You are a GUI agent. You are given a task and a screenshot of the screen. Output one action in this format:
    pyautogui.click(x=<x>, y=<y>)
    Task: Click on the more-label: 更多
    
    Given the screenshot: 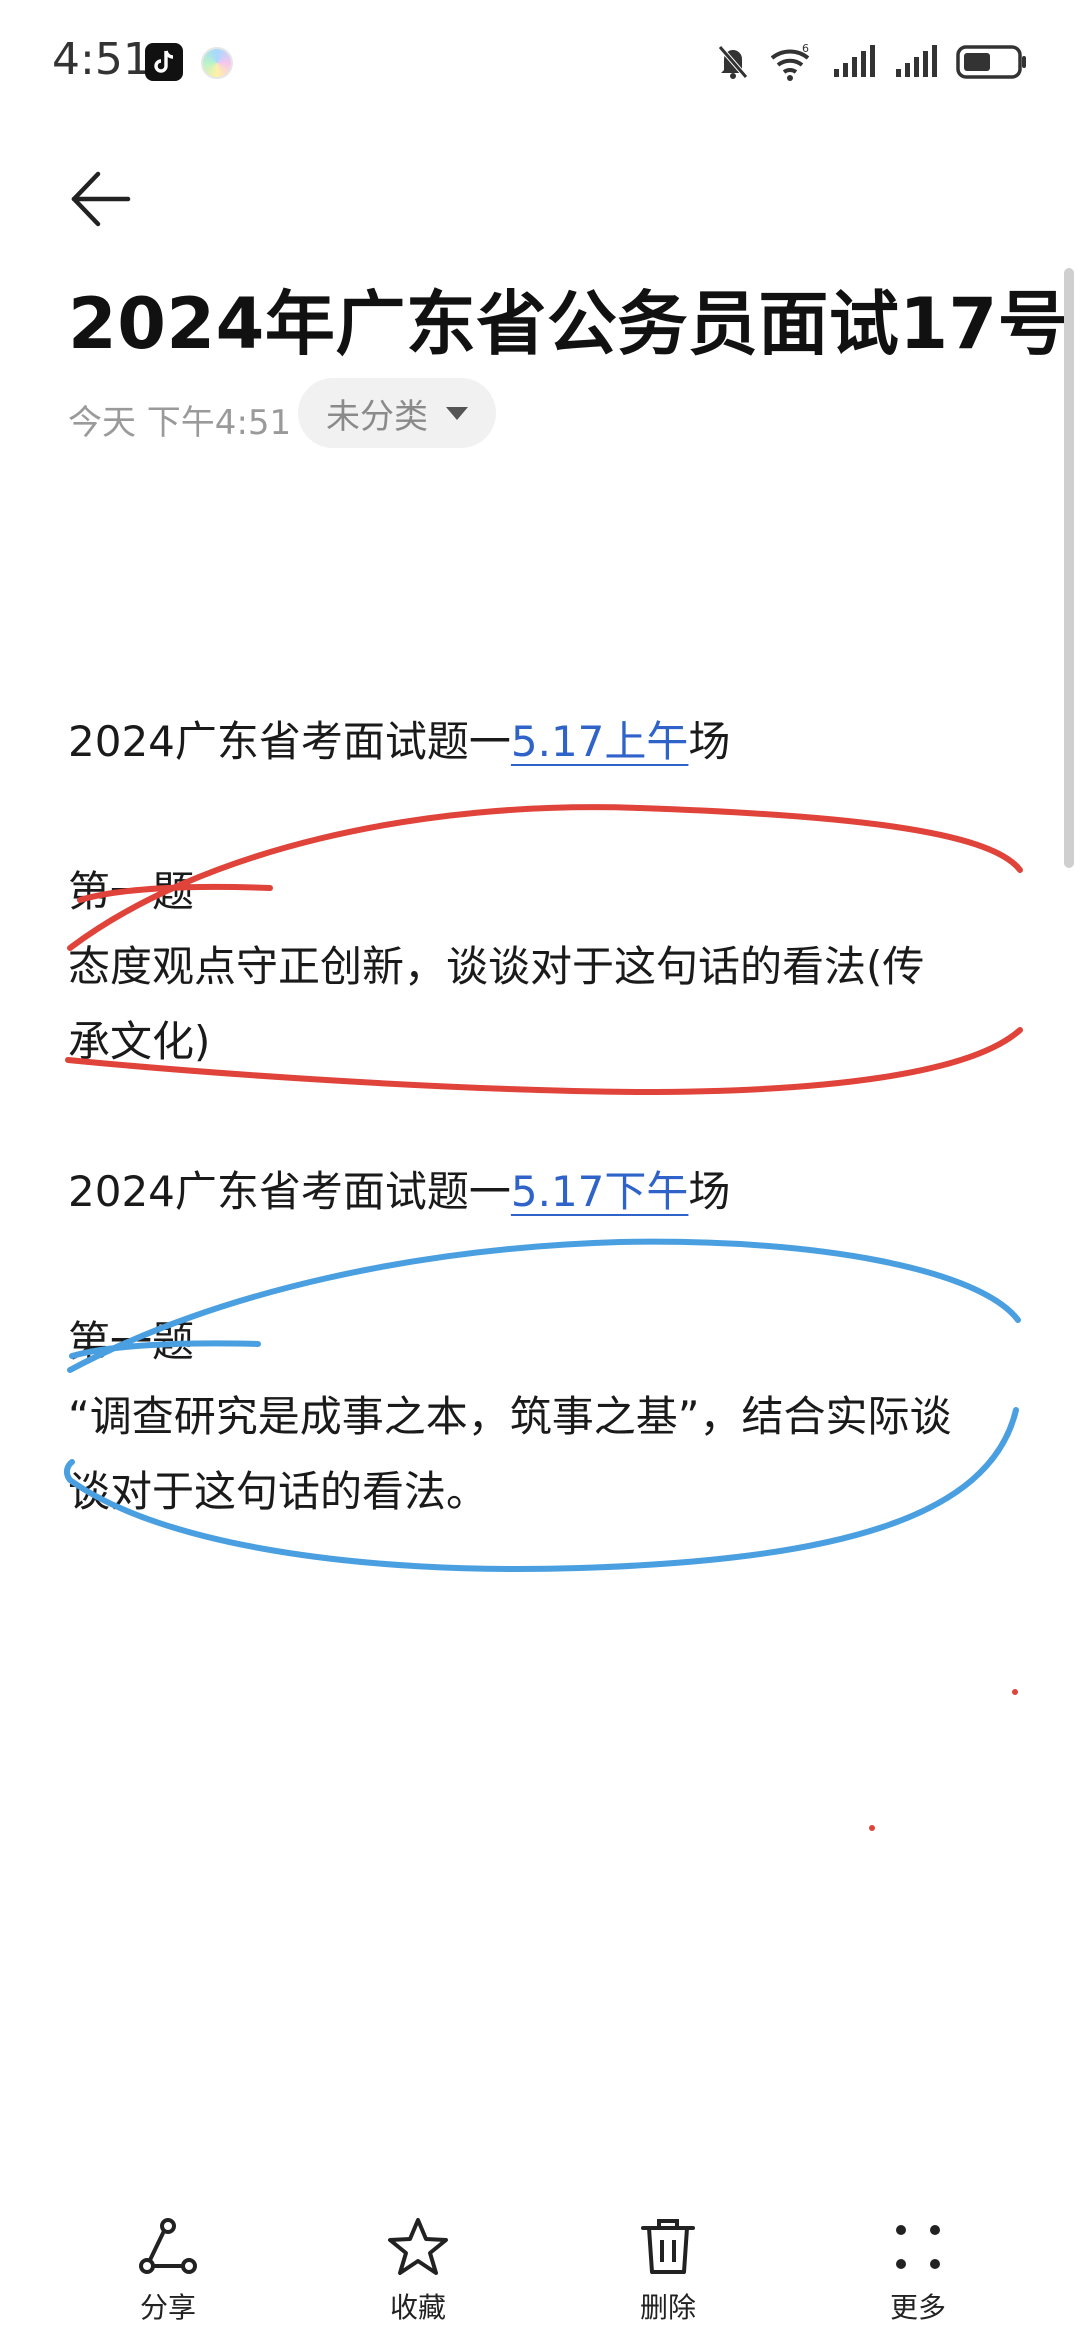 What is the action you would take?
    pyautogui.click(x=917, y=2307)
    